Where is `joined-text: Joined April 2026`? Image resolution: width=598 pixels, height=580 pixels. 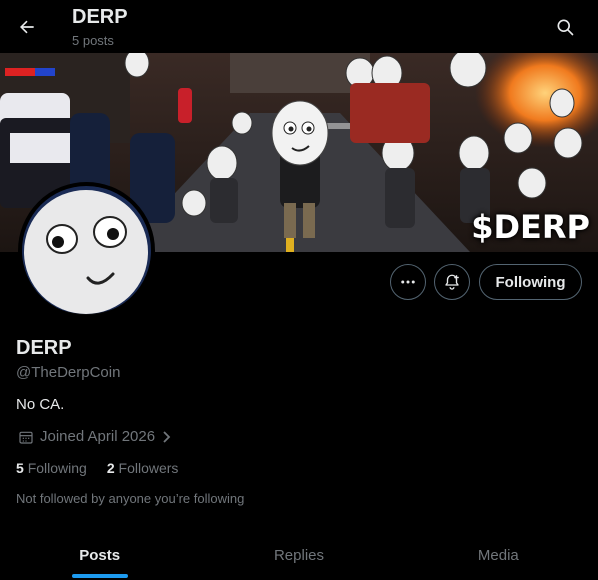
joined-text: Joined April 2026 is located at coordinates (98, 436).